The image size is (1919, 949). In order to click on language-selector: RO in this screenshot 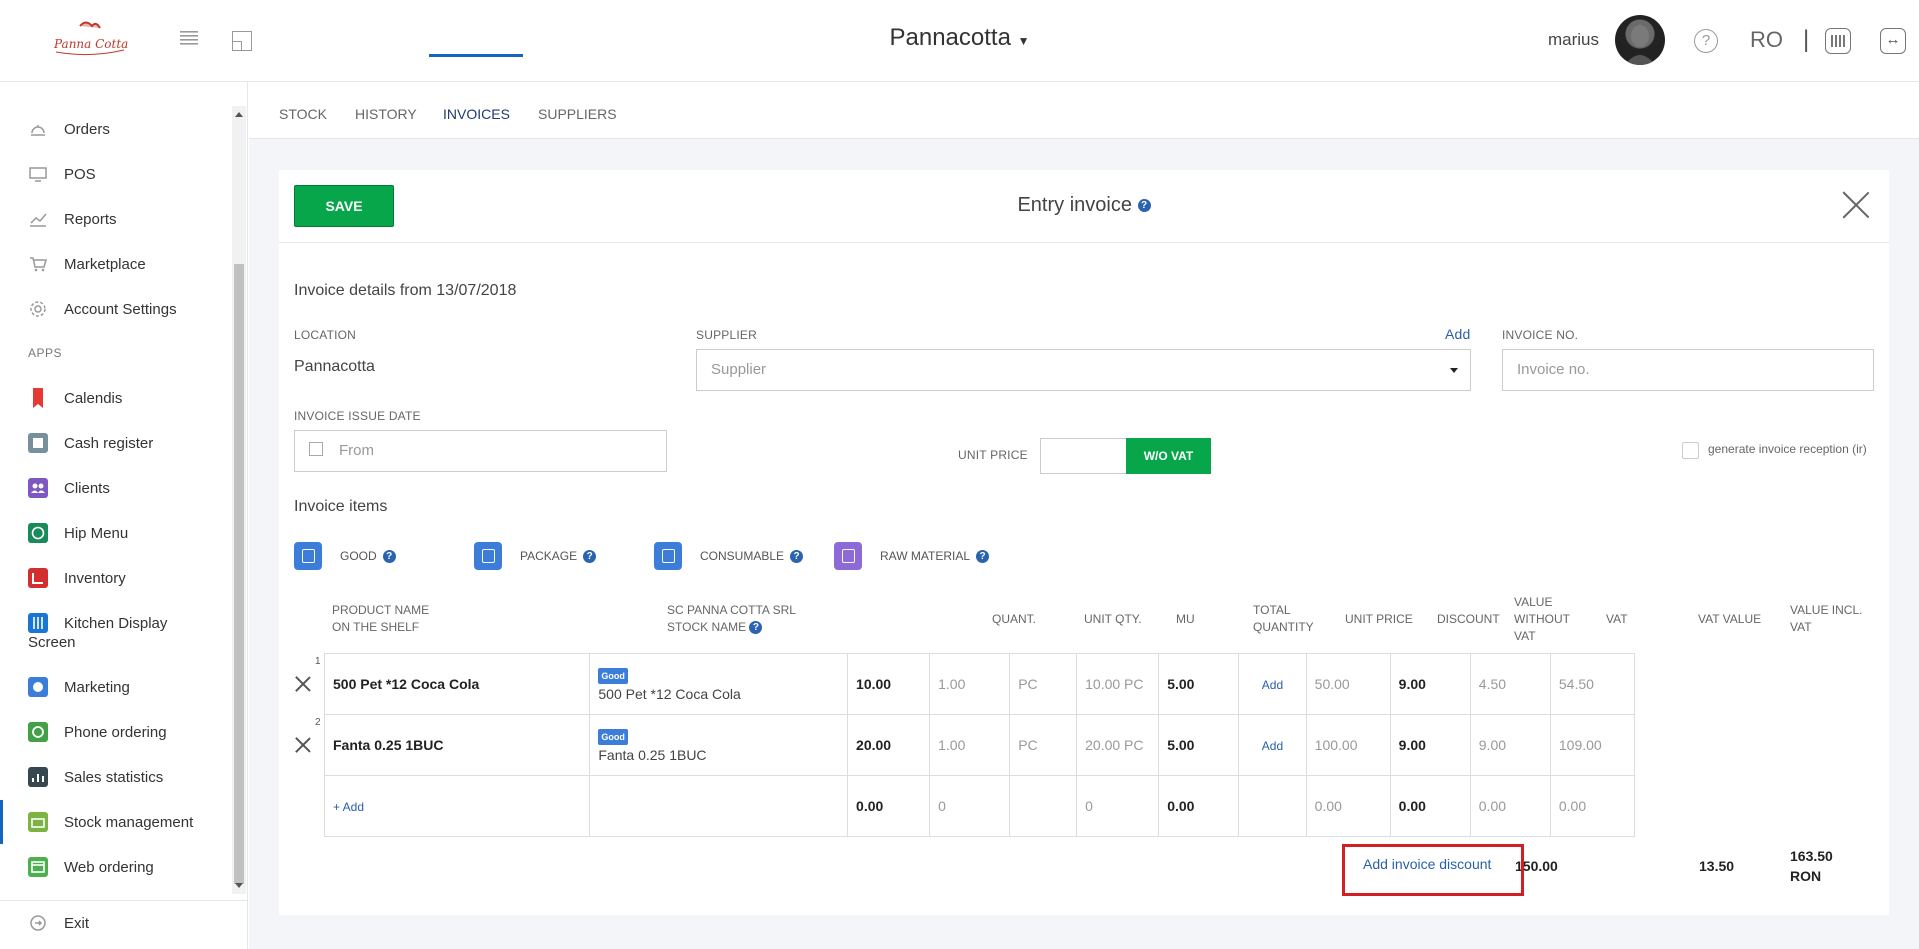, I will do `click(1766, 40)`.